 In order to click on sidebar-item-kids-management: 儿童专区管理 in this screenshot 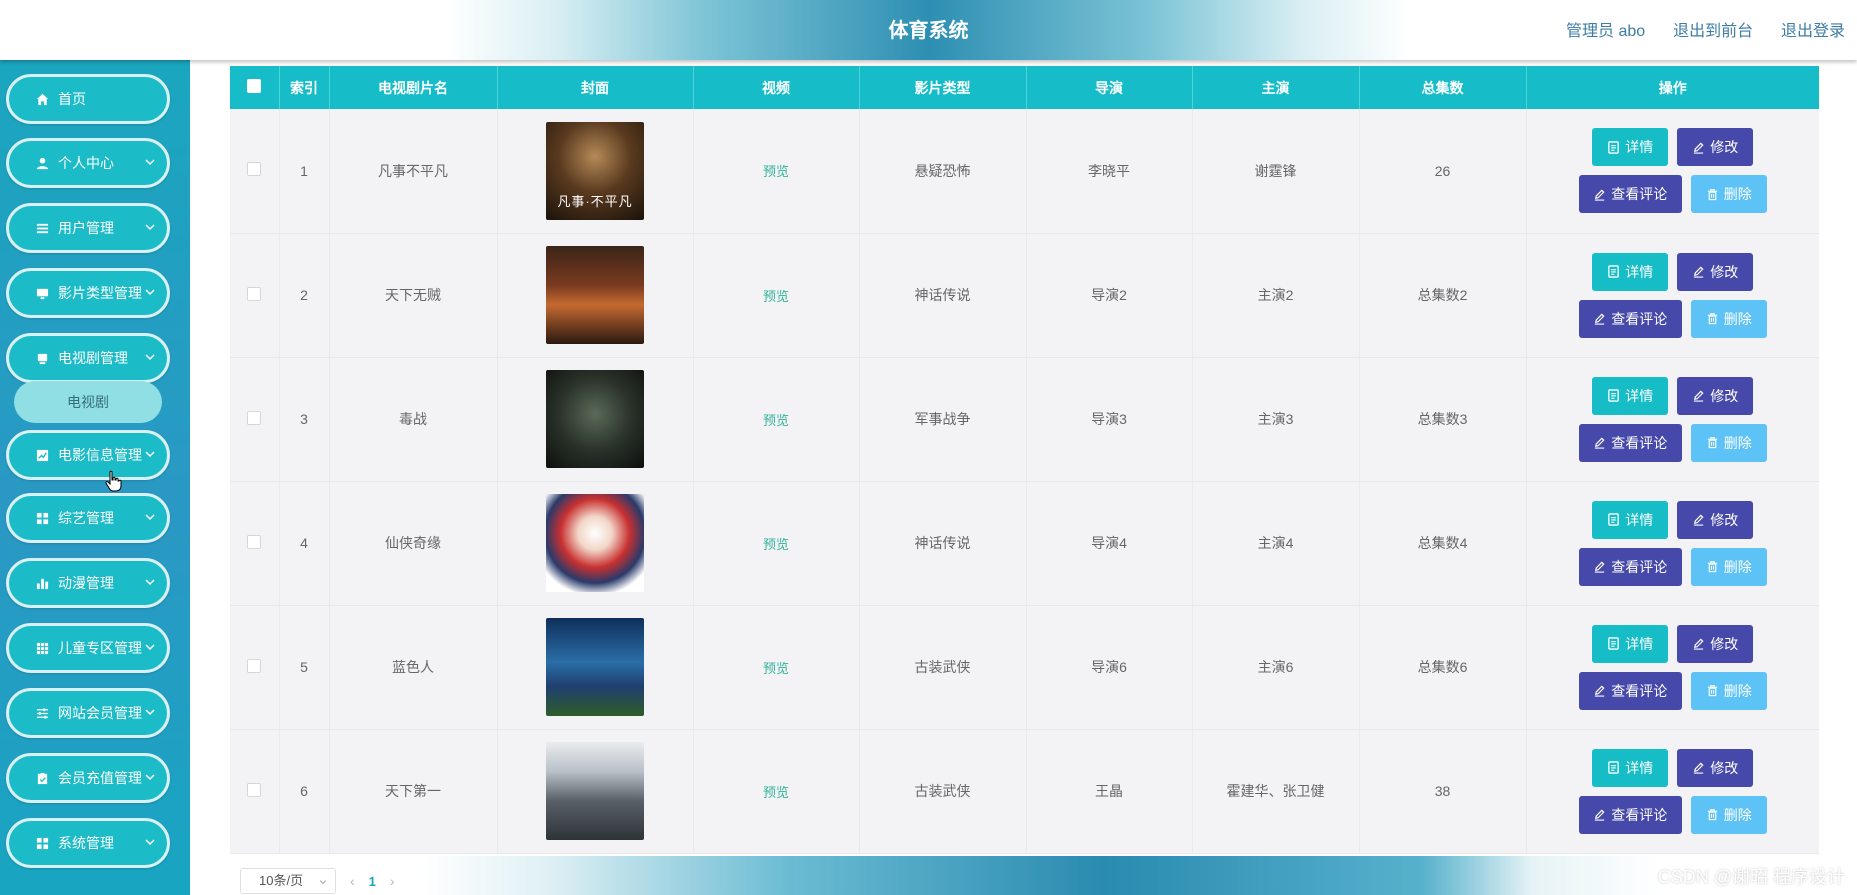, I will do `click(88, 648)`.